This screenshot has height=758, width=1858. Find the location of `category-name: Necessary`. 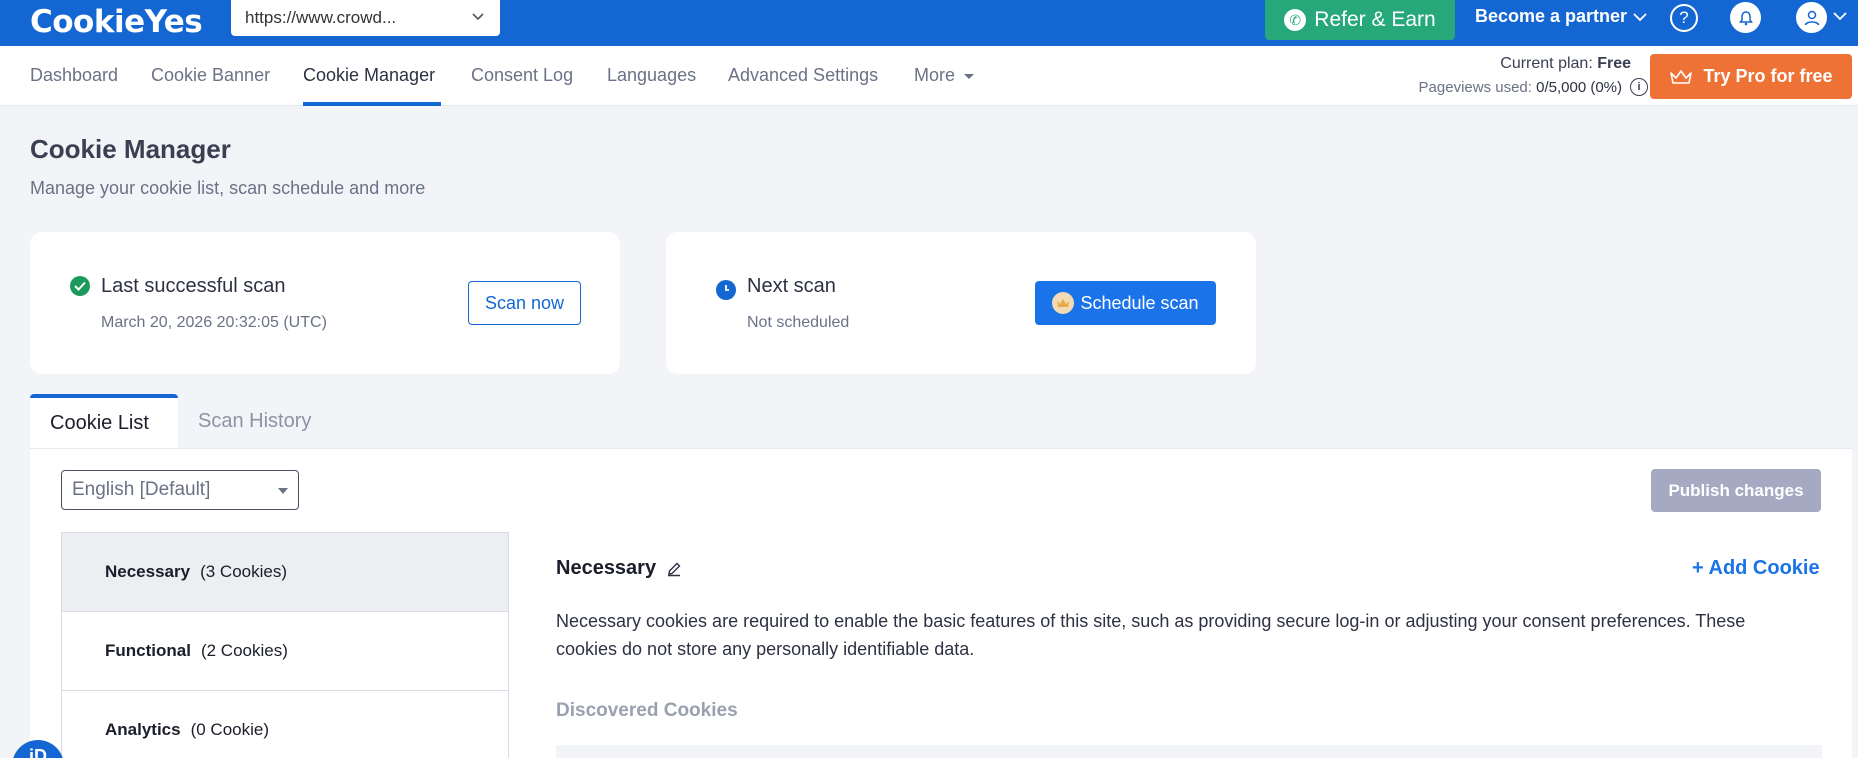

category-name: Necessary is located at coordinates (148, 571).